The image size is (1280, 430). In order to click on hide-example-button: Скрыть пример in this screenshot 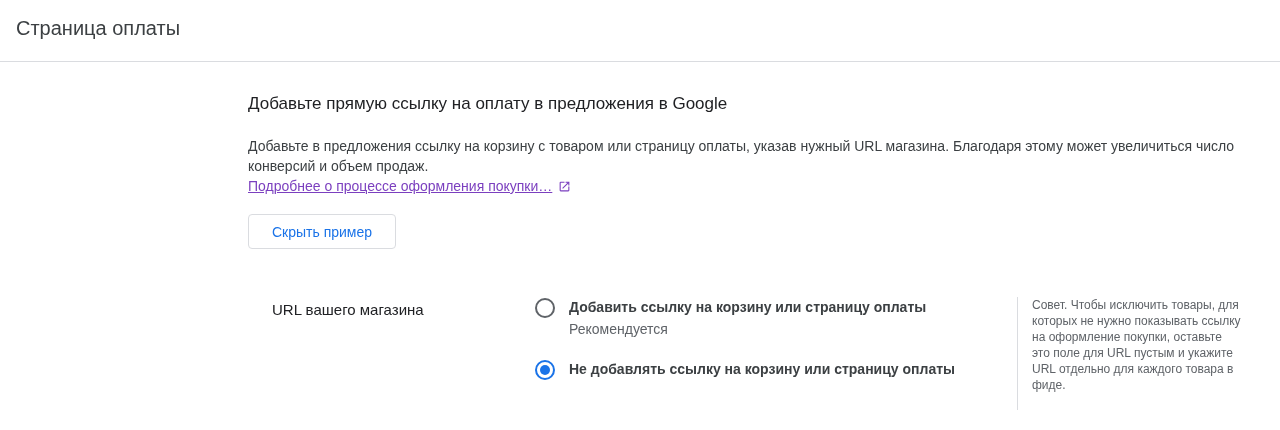, I will do `click(322, 231)`.